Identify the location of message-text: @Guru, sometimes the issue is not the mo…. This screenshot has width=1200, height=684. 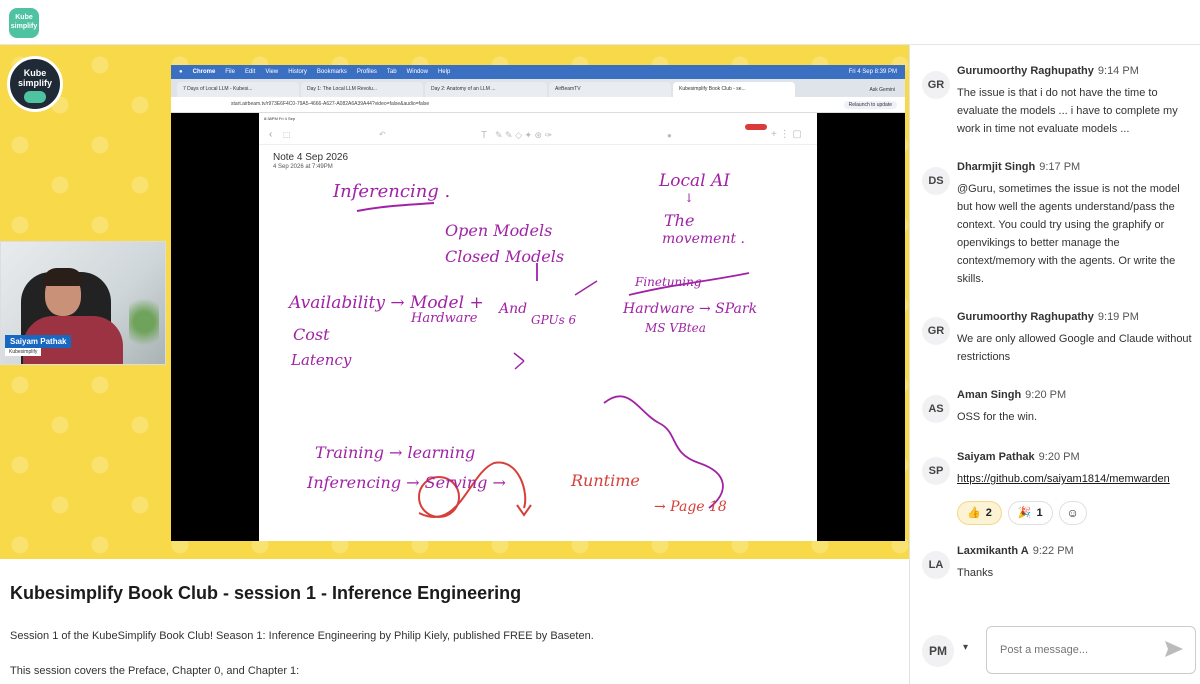
(1068, 234).